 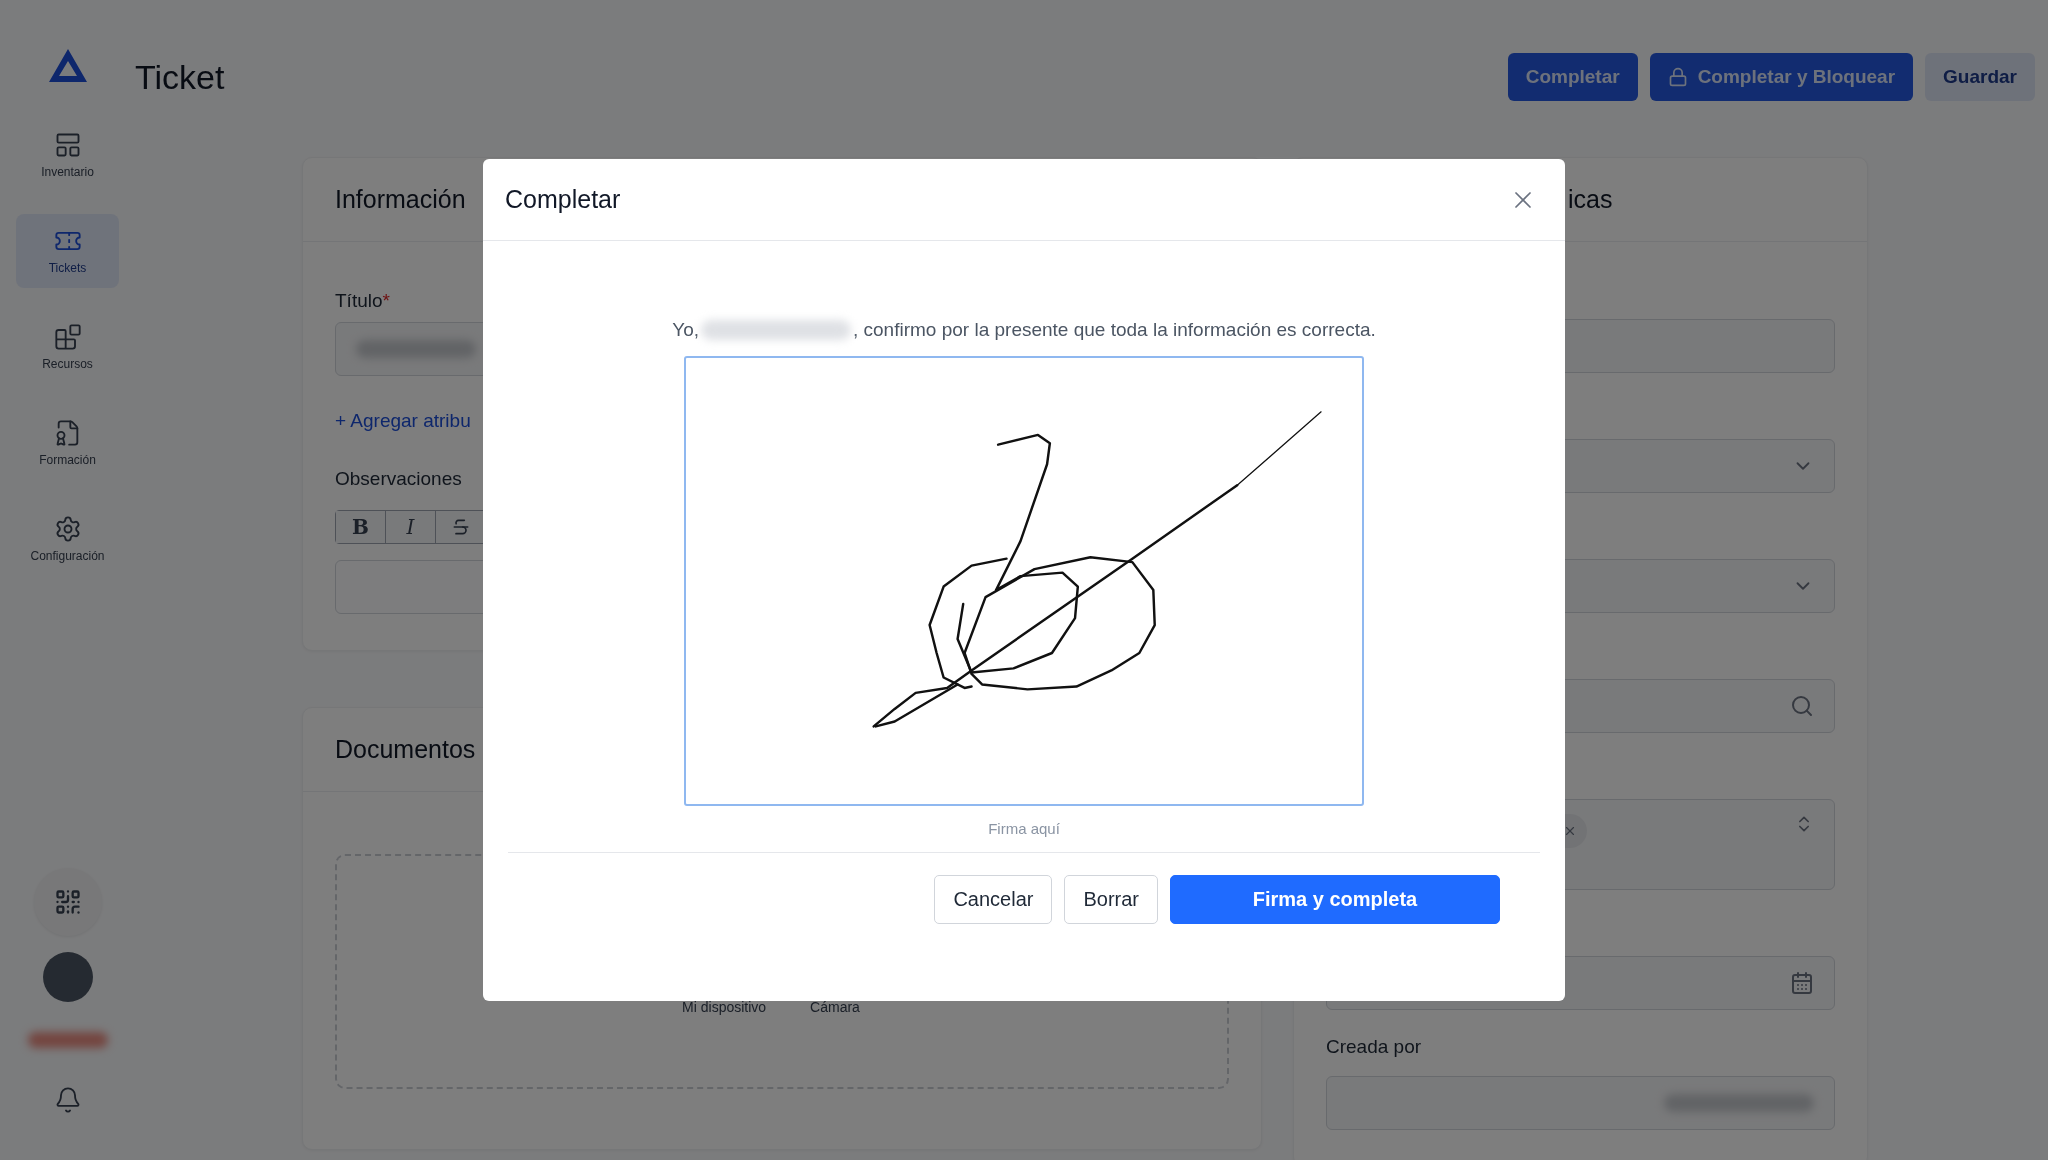 What do you see at coordinates (67, 155) in the screenshot?
I see `sidebar-item: Inventario` at bounding box center [67, 155].